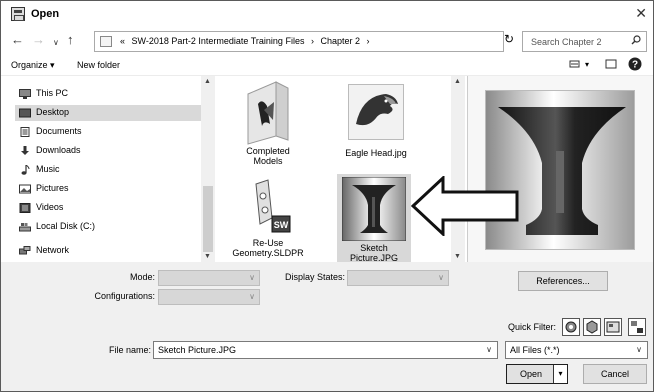 The height and width of the screenshot is (392, 654). I want to click on recent-locations-icon: ∨, so click(56, 43).